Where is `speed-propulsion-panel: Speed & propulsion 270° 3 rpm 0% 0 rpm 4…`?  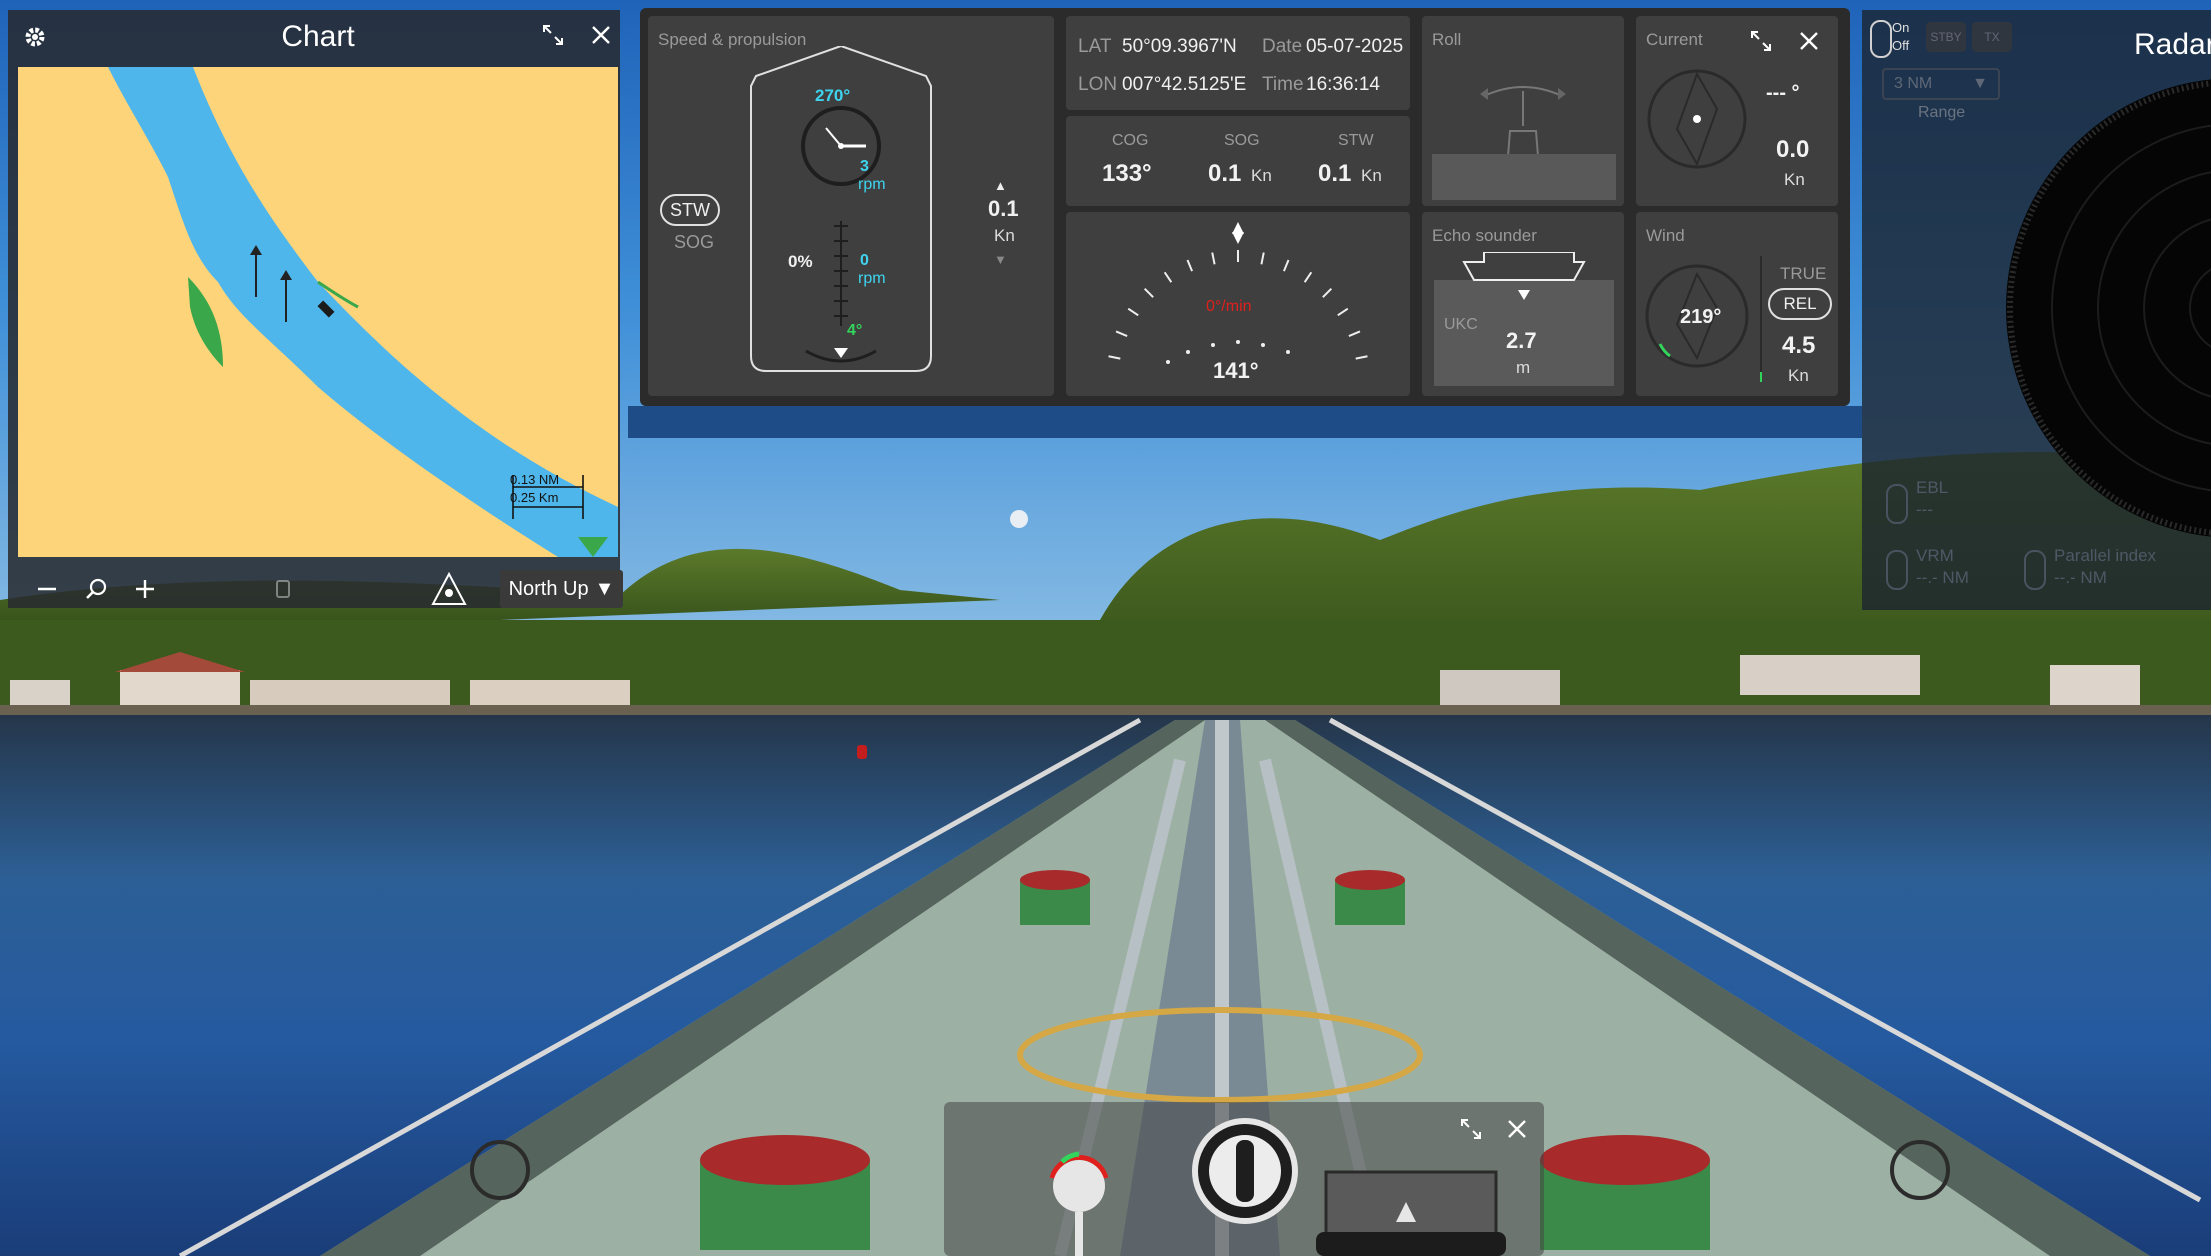 speed-propulsion-panel: Speed & propulsion 270° 3 rpm 0% 0 rpm 4… is located at coordinates (851, 206).